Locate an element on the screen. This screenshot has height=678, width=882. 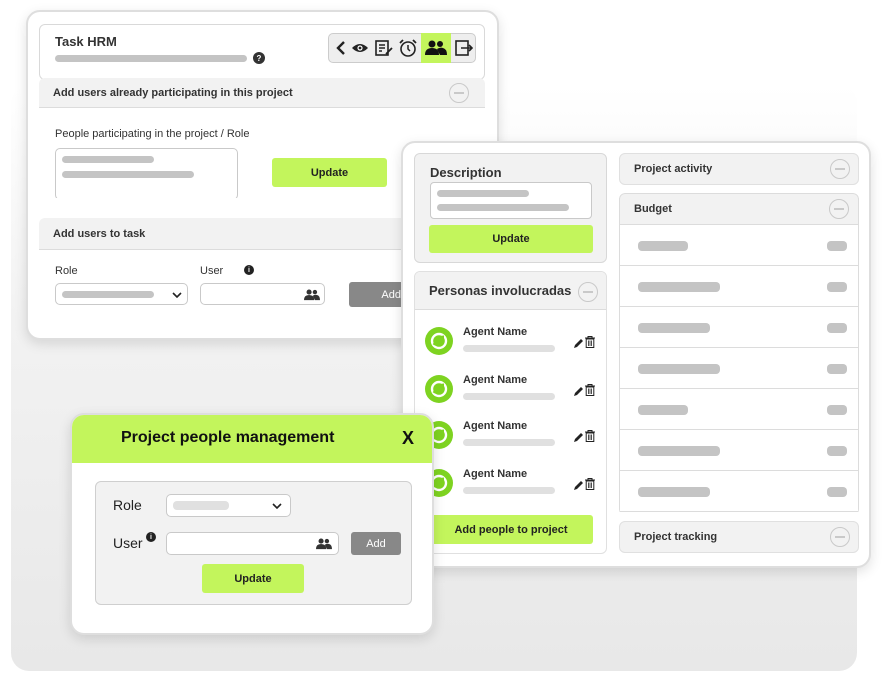
task-title-placeholder-bar is located at coordinates (151, 58).